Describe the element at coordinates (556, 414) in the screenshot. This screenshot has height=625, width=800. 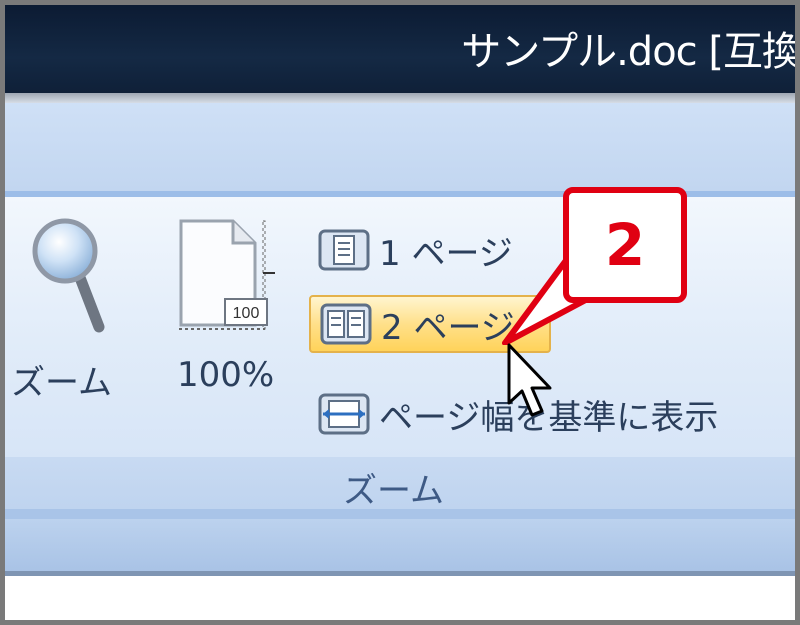
I see `page-width-button: ページ幅を基準に表示` at that location.